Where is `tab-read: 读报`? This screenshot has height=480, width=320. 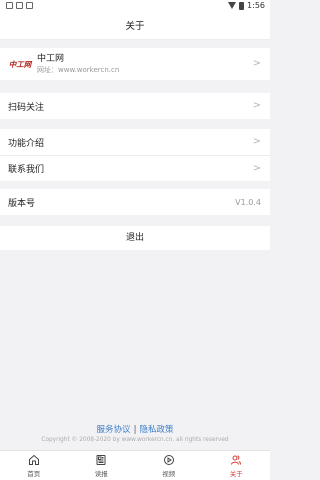
tab-read: 读报 is located at coordinates (102, 465).